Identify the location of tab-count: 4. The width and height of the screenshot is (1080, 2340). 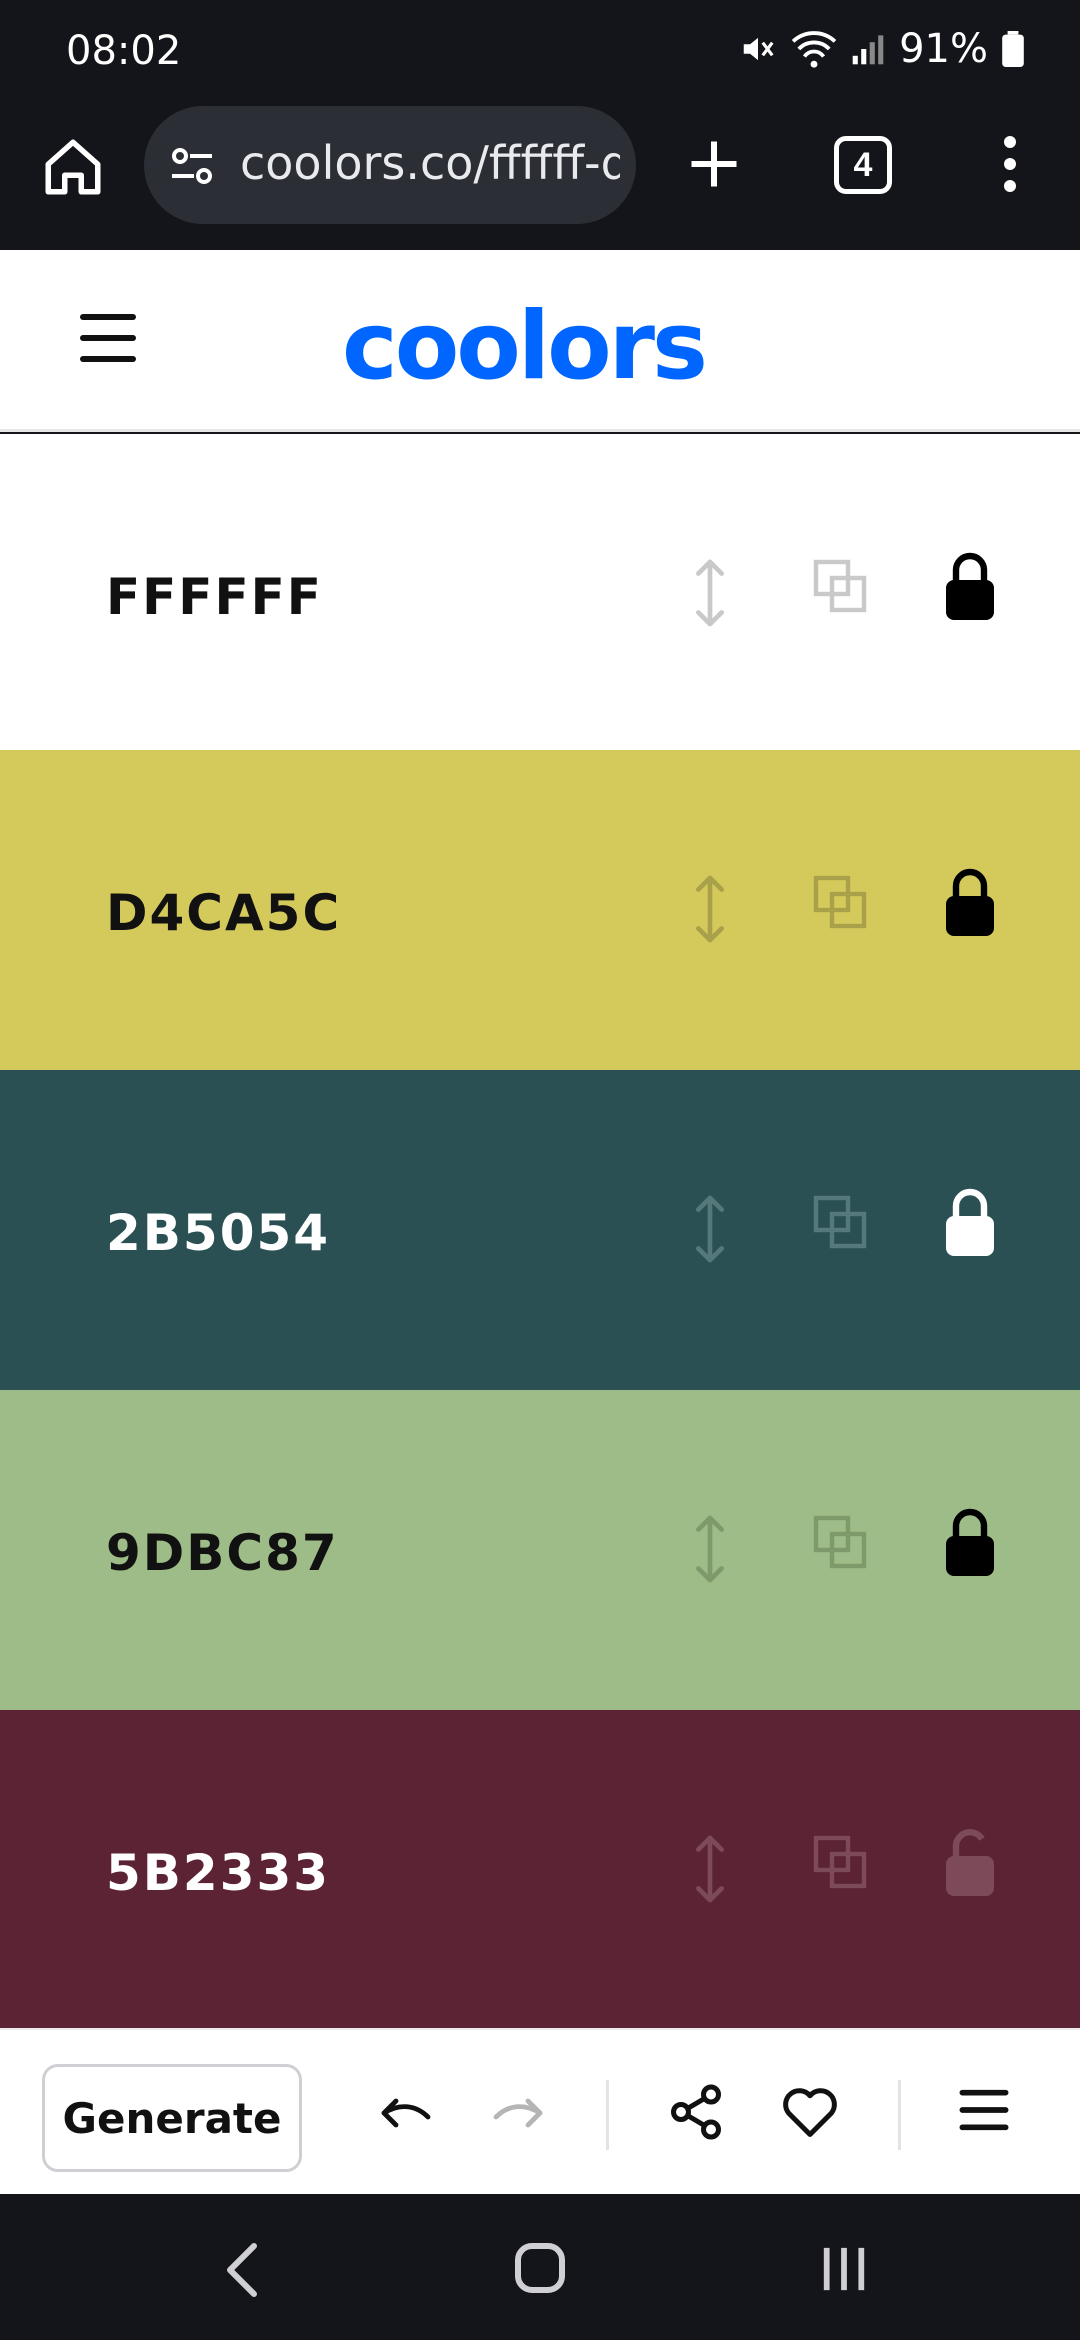
(863, 165).